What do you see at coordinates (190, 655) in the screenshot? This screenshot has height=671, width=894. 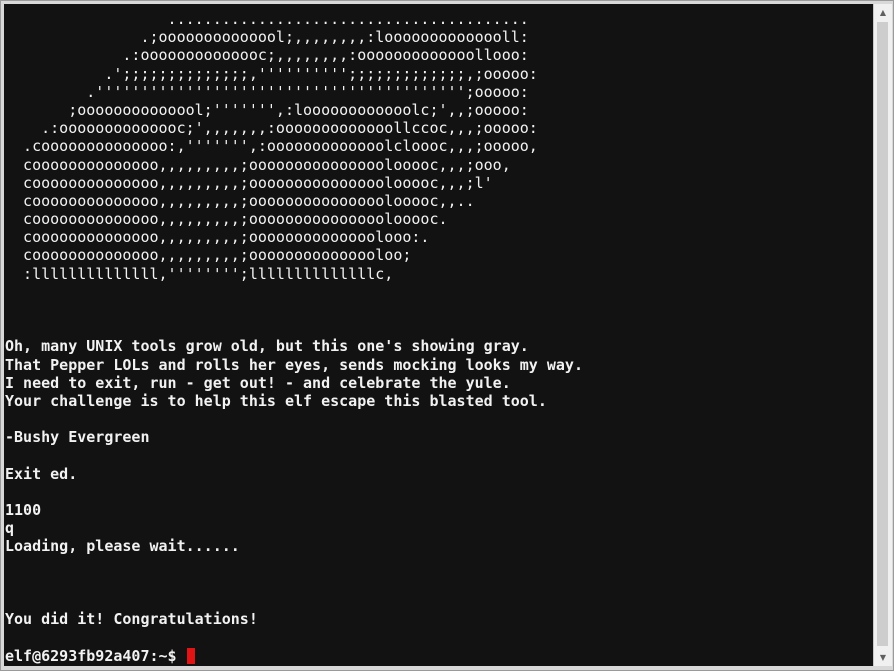 I see `text-cursor` at bounding box center [190, 655].